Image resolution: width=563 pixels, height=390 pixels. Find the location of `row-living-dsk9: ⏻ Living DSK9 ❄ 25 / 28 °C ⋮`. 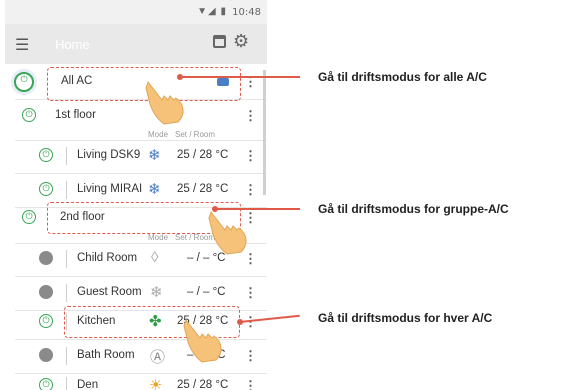

row-living-dsk9: ⏻ Living DSK9 ❄ 25 / 28 °C ⋮ is located at coordinates (136, 157).